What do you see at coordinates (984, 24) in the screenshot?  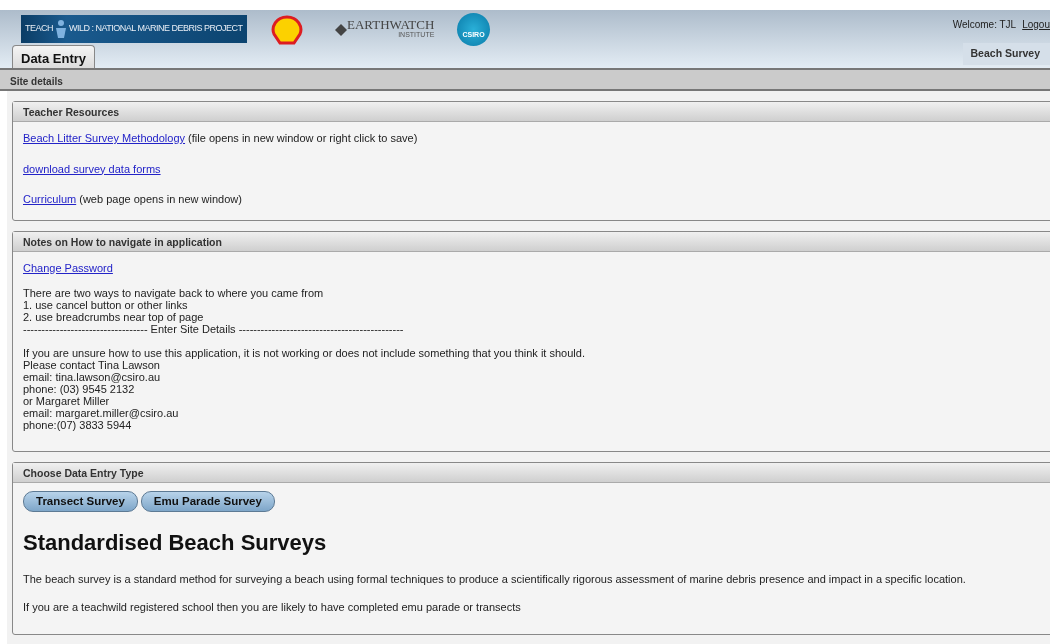 I see `welcome-text: Welcome: TJL` at bounding box center [984, 24].